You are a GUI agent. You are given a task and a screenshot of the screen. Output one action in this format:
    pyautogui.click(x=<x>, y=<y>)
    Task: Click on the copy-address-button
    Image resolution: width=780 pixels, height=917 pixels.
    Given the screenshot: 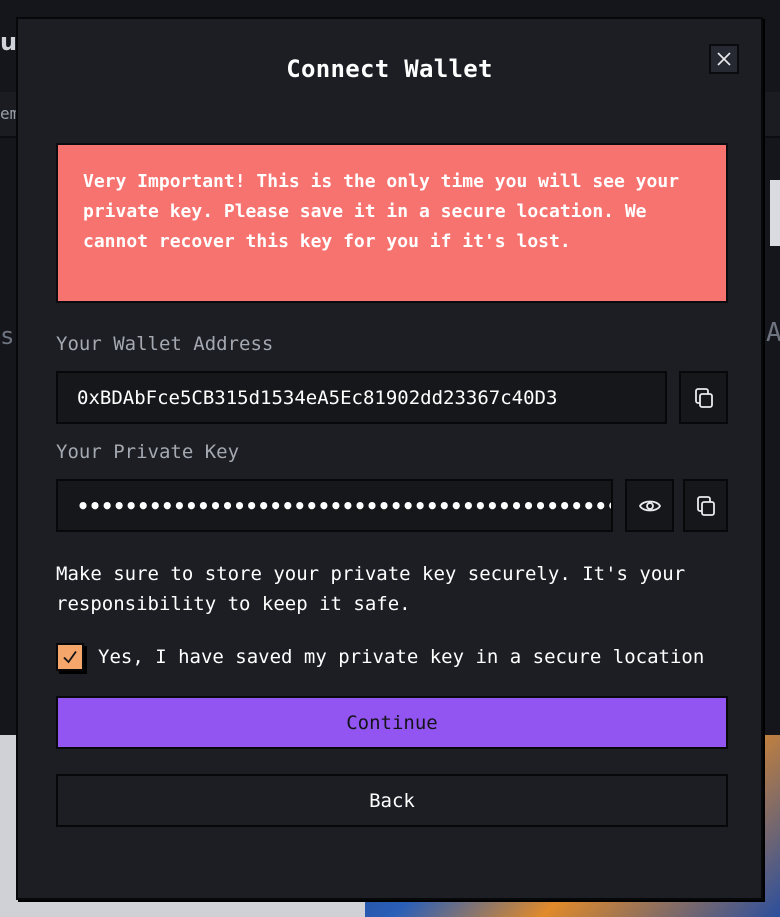 What is the action you would take?
    pyautogui.click(x=703, y=397)
    